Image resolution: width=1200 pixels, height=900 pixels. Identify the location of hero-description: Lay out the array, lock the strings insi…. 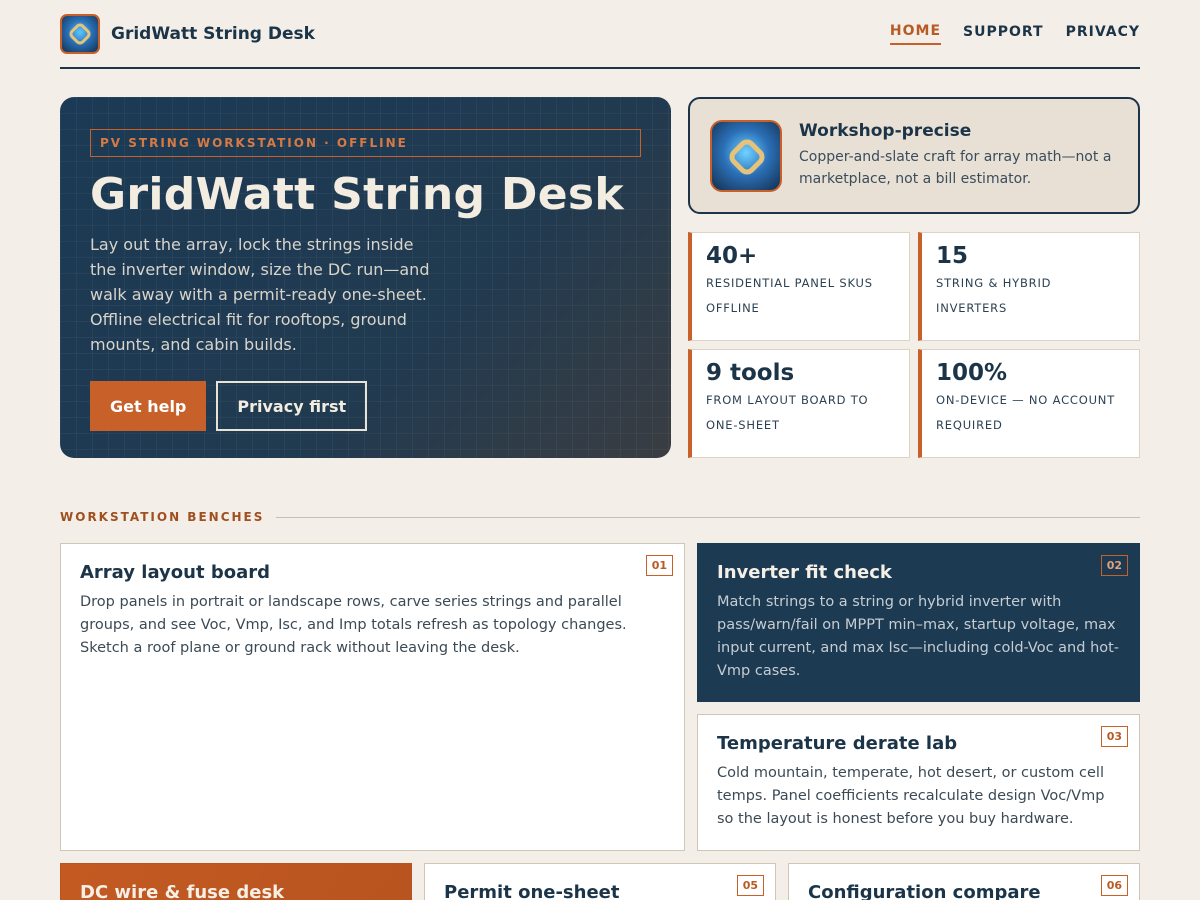
(260, 294).